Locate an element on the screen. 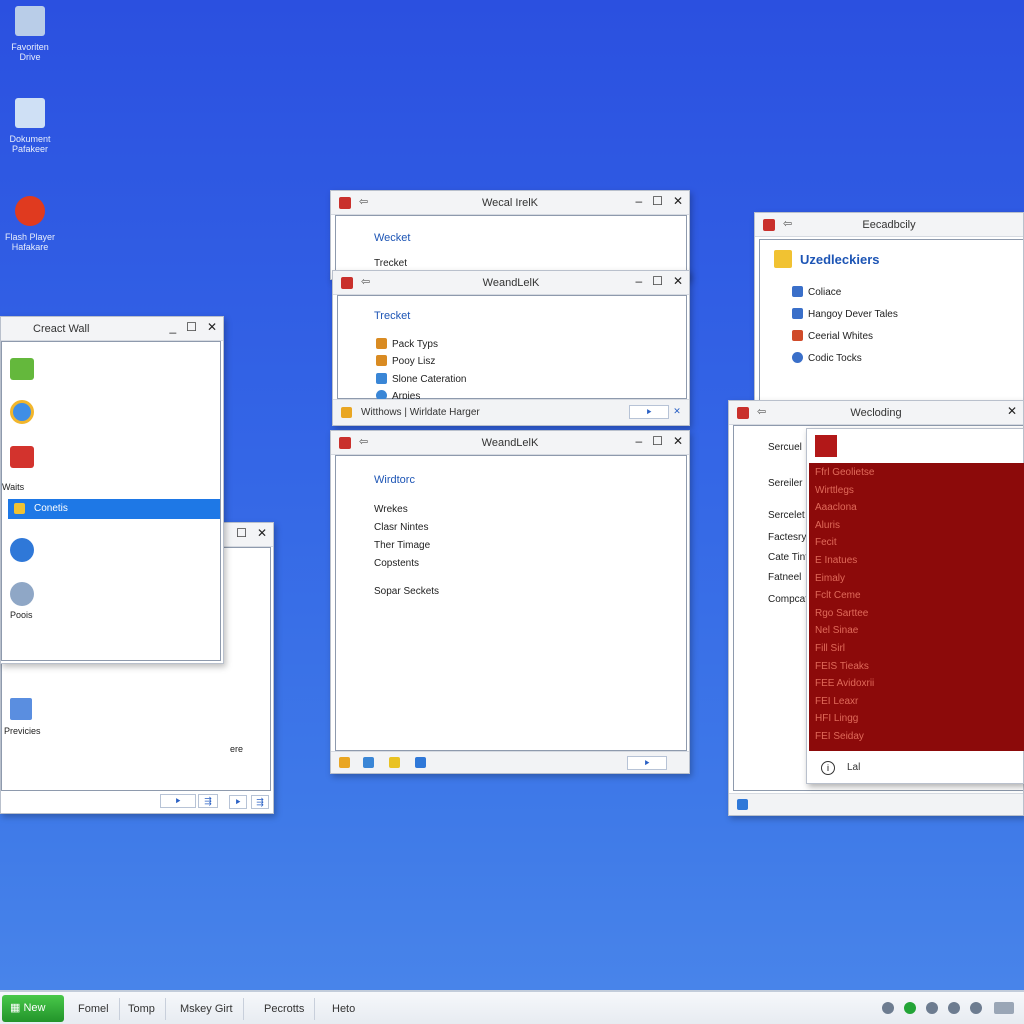 The width and height of the screenshot is (1024, 1024). popup-list-item: Aluris is located at coordinates (827, 525).